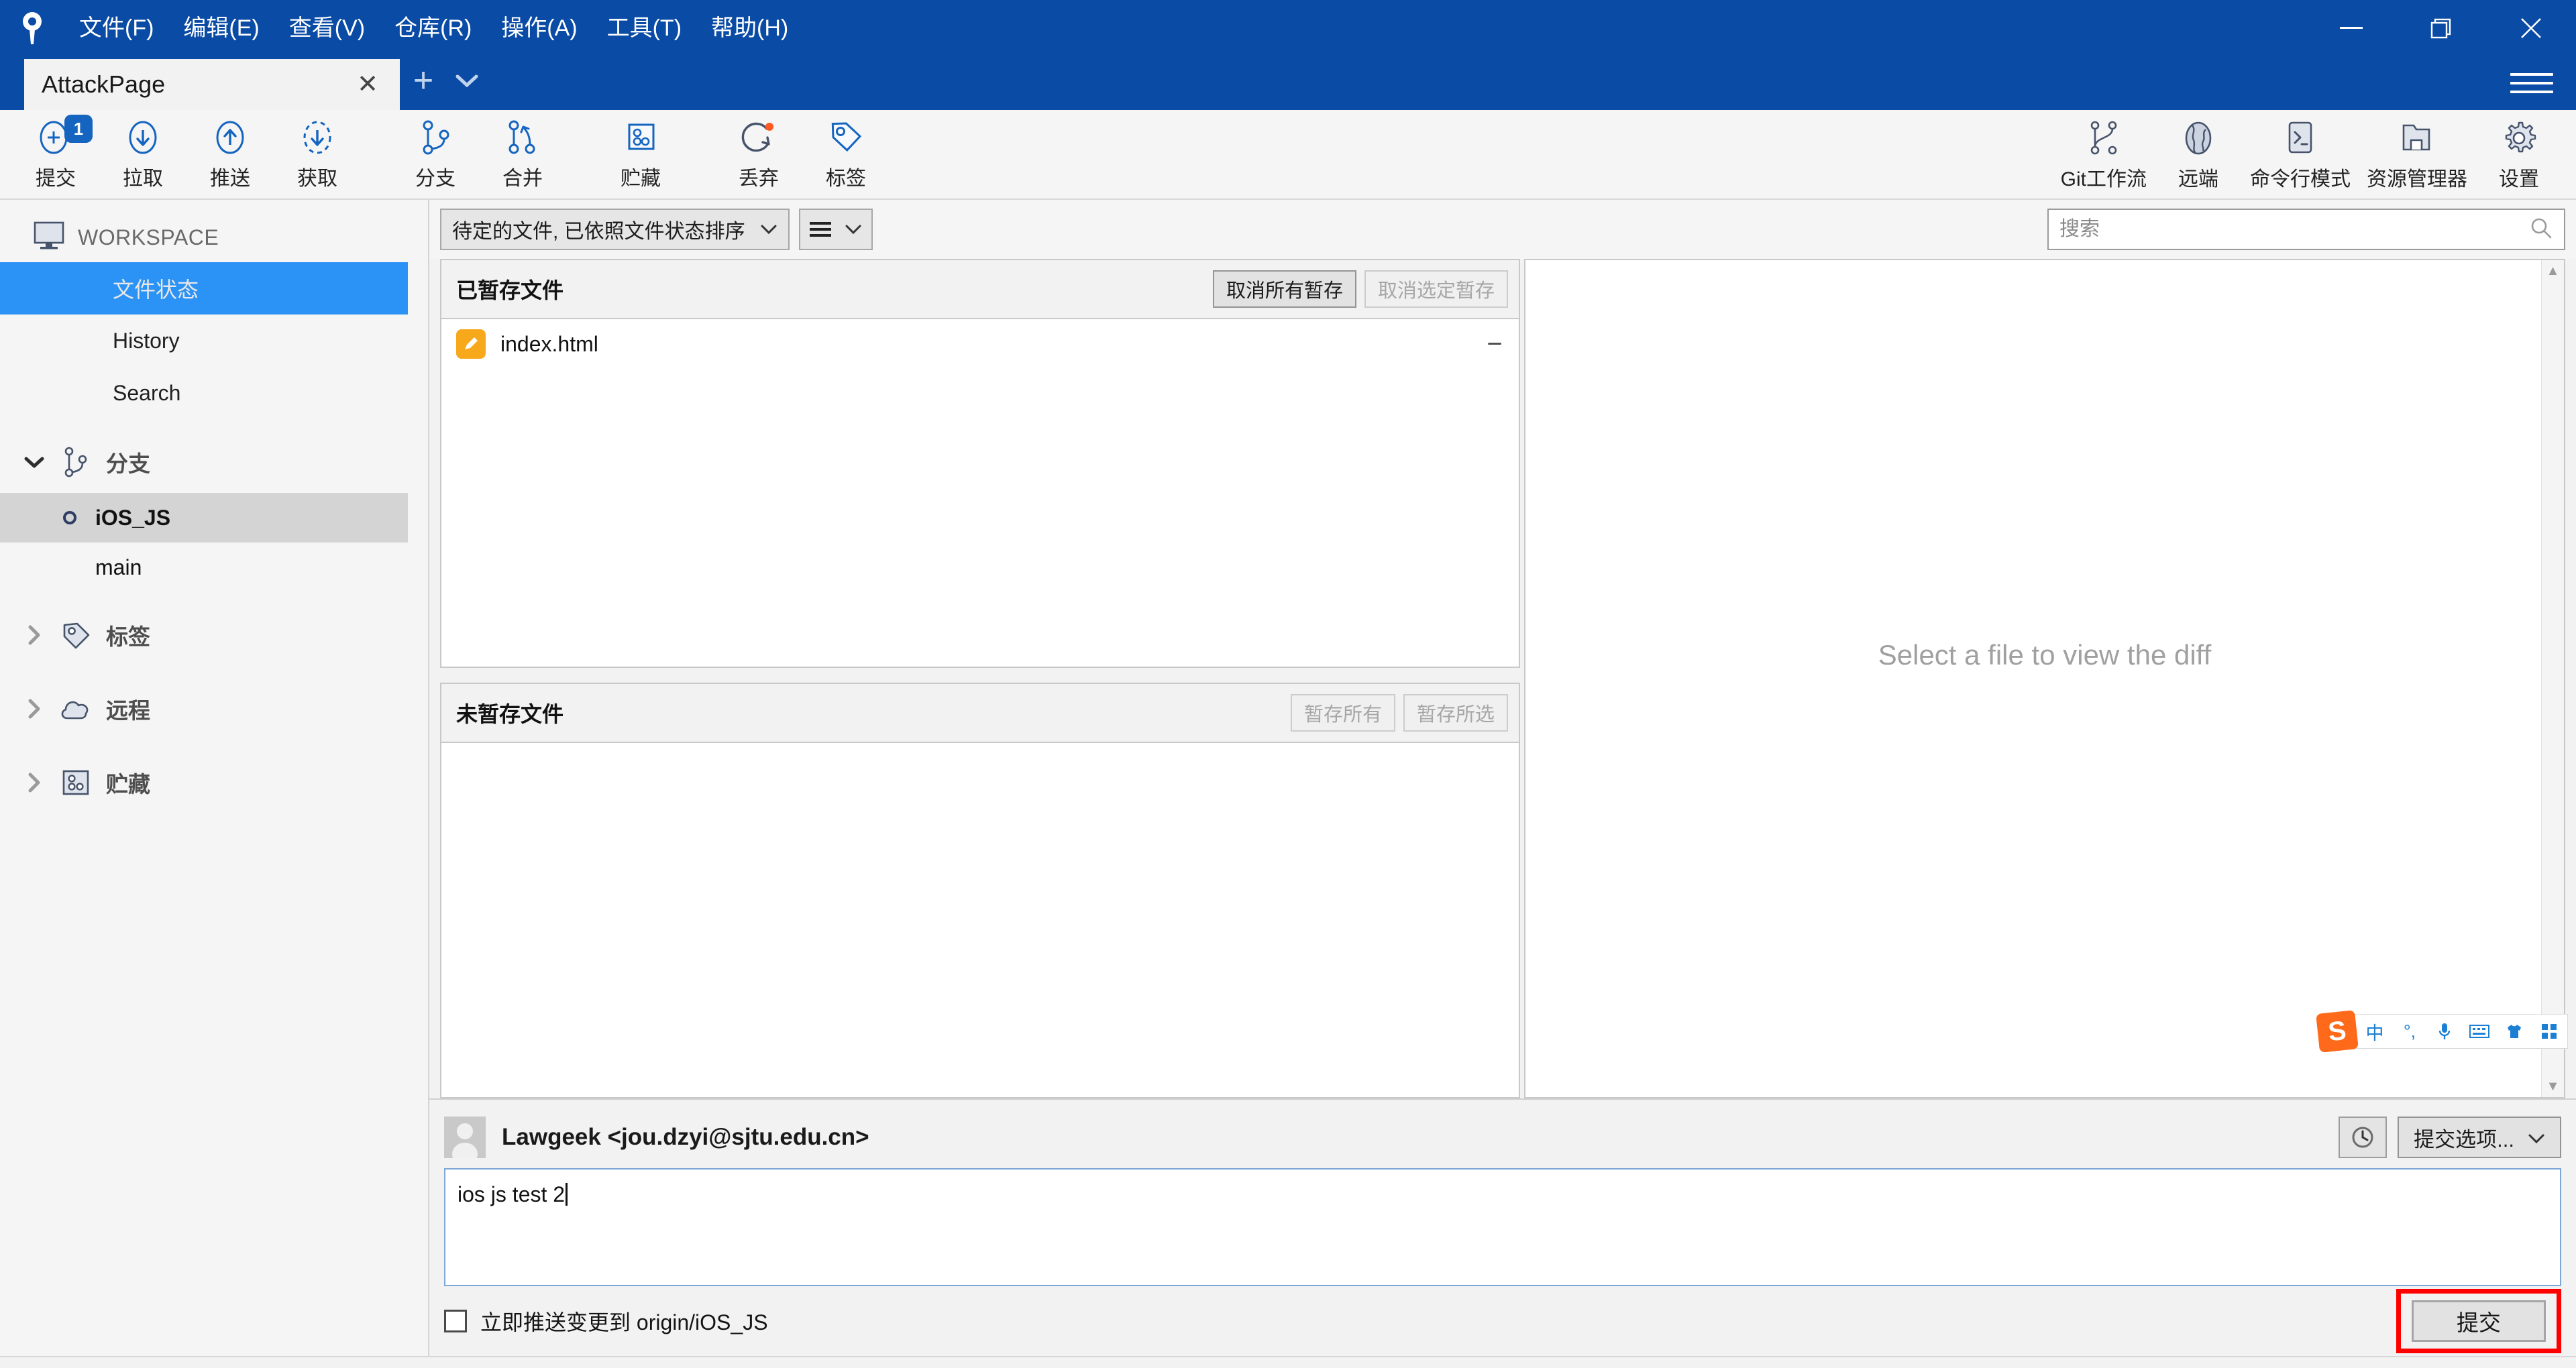  What do you see at coordinates (2417, 138) in the screenshot?
I see `folder-explorer-icon` at bounding box center [2417, 138].